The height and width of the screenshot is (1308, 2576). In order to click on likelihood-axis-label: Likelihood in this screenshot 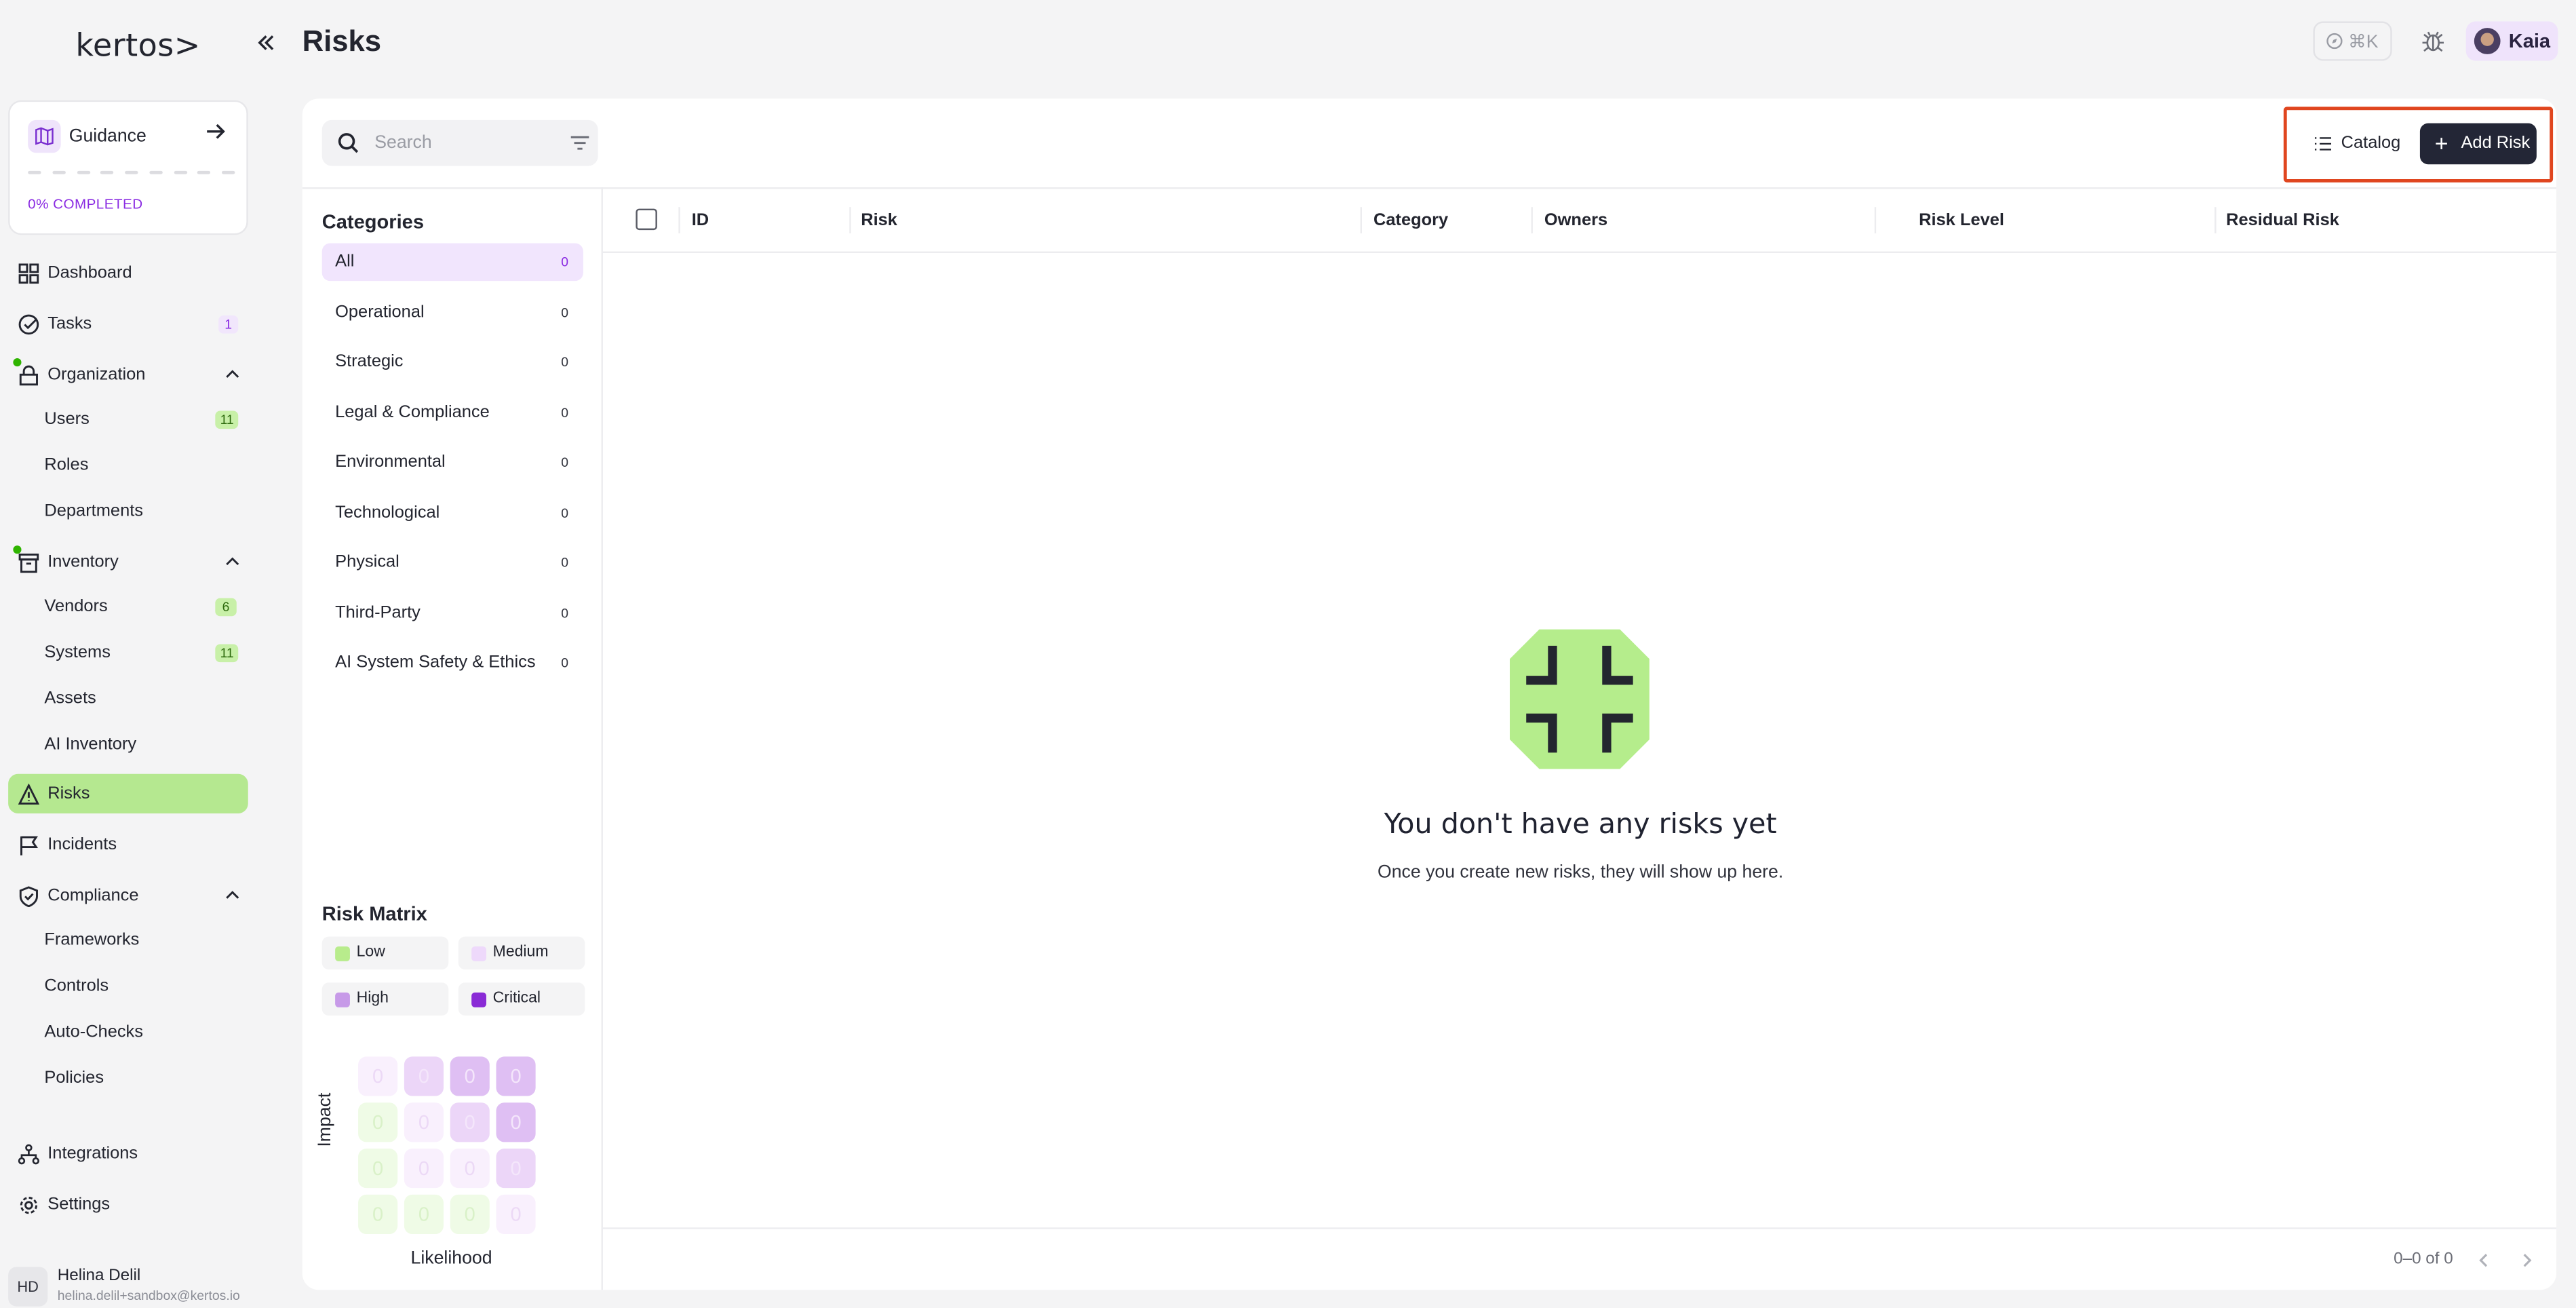, I will do `click(451, 1258)`.